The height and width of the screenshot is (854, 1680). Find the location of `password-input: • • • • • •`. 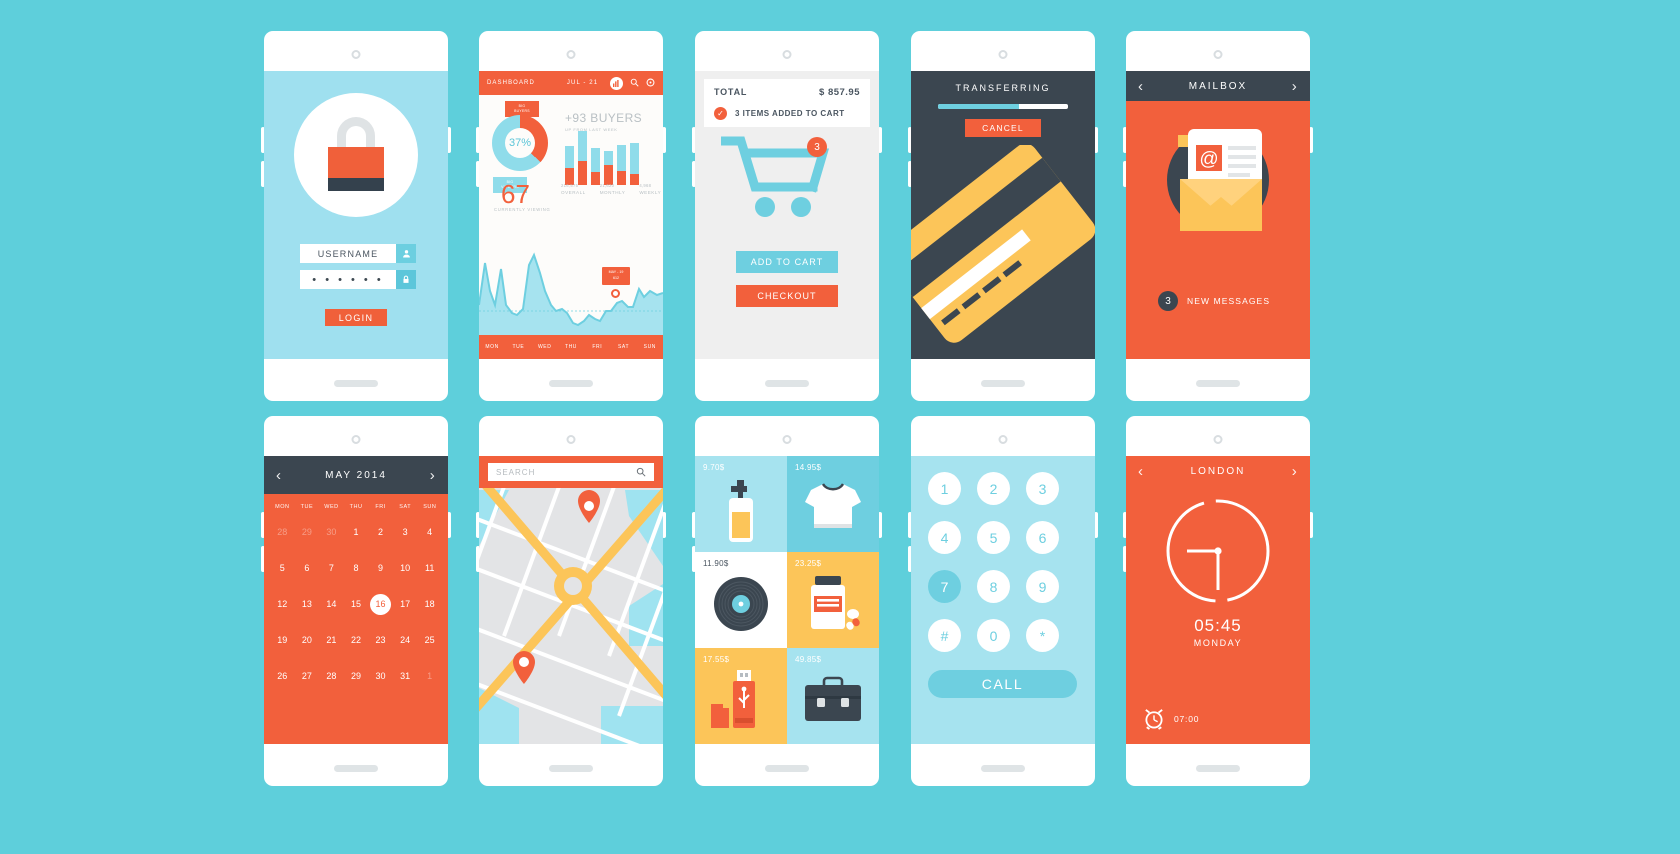

password-input: • • • • • • is located at coordinates (348, 279).